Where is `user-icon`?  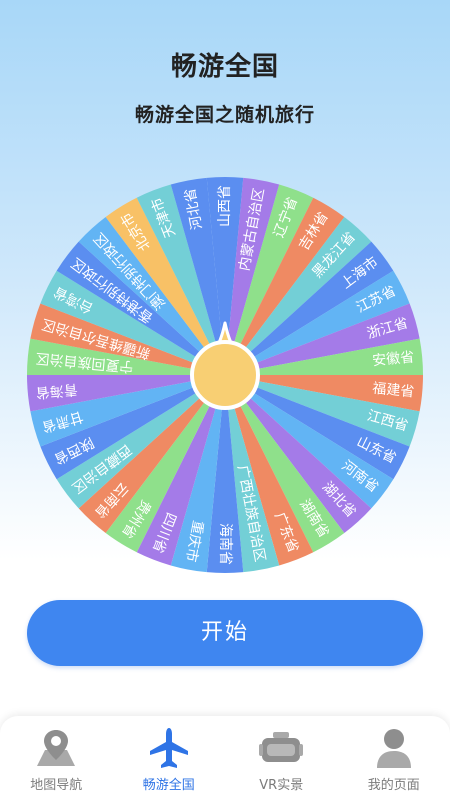
user-icon is located at coordinates (393, 748).